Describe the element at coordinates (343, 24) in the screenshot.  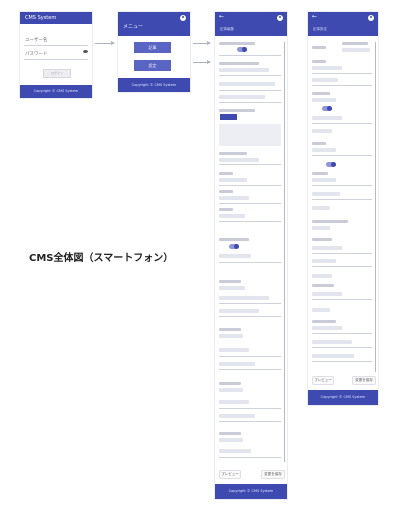
I see `detail-header: ← 記事設定` at that location.